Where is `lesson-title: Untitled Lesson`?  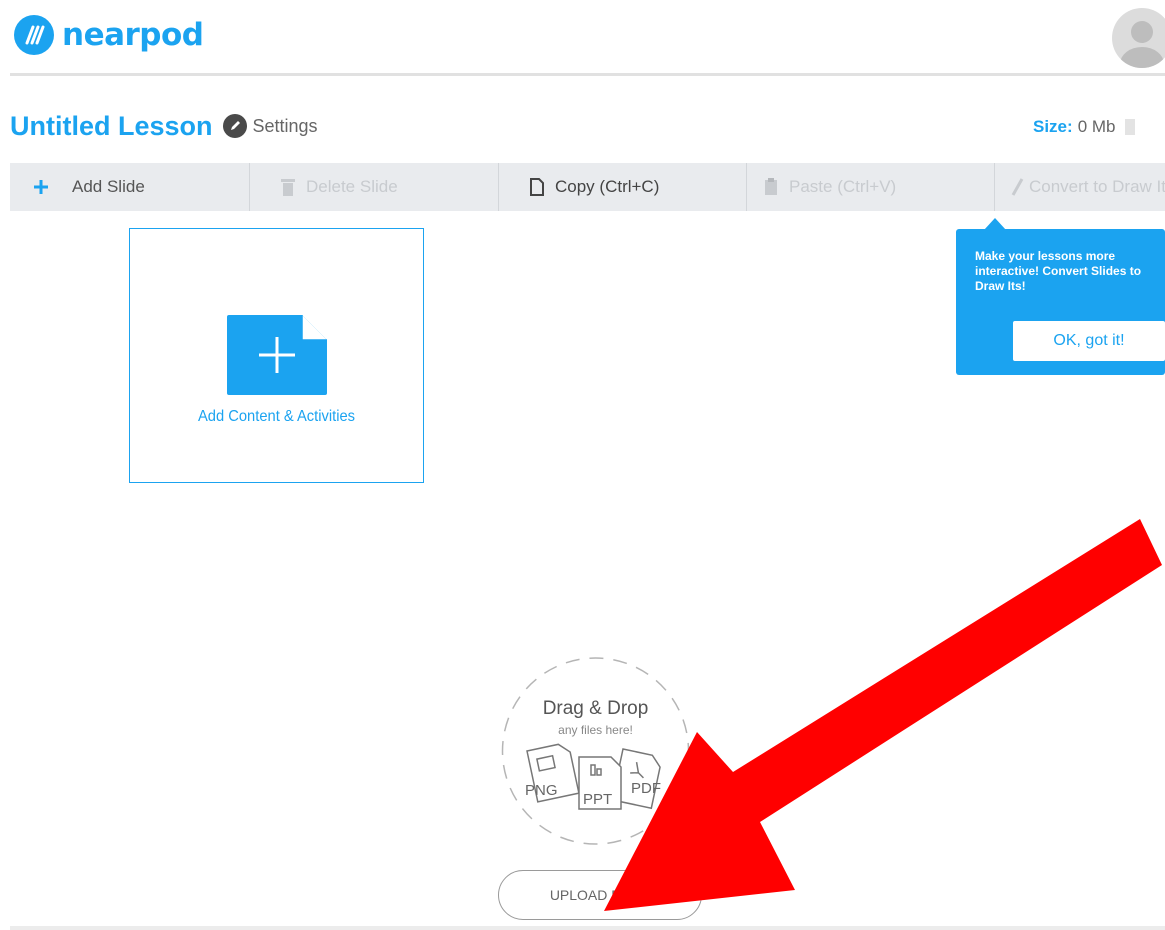
lesson-title: Untitled Lesson is located at coordinates (111, 126).